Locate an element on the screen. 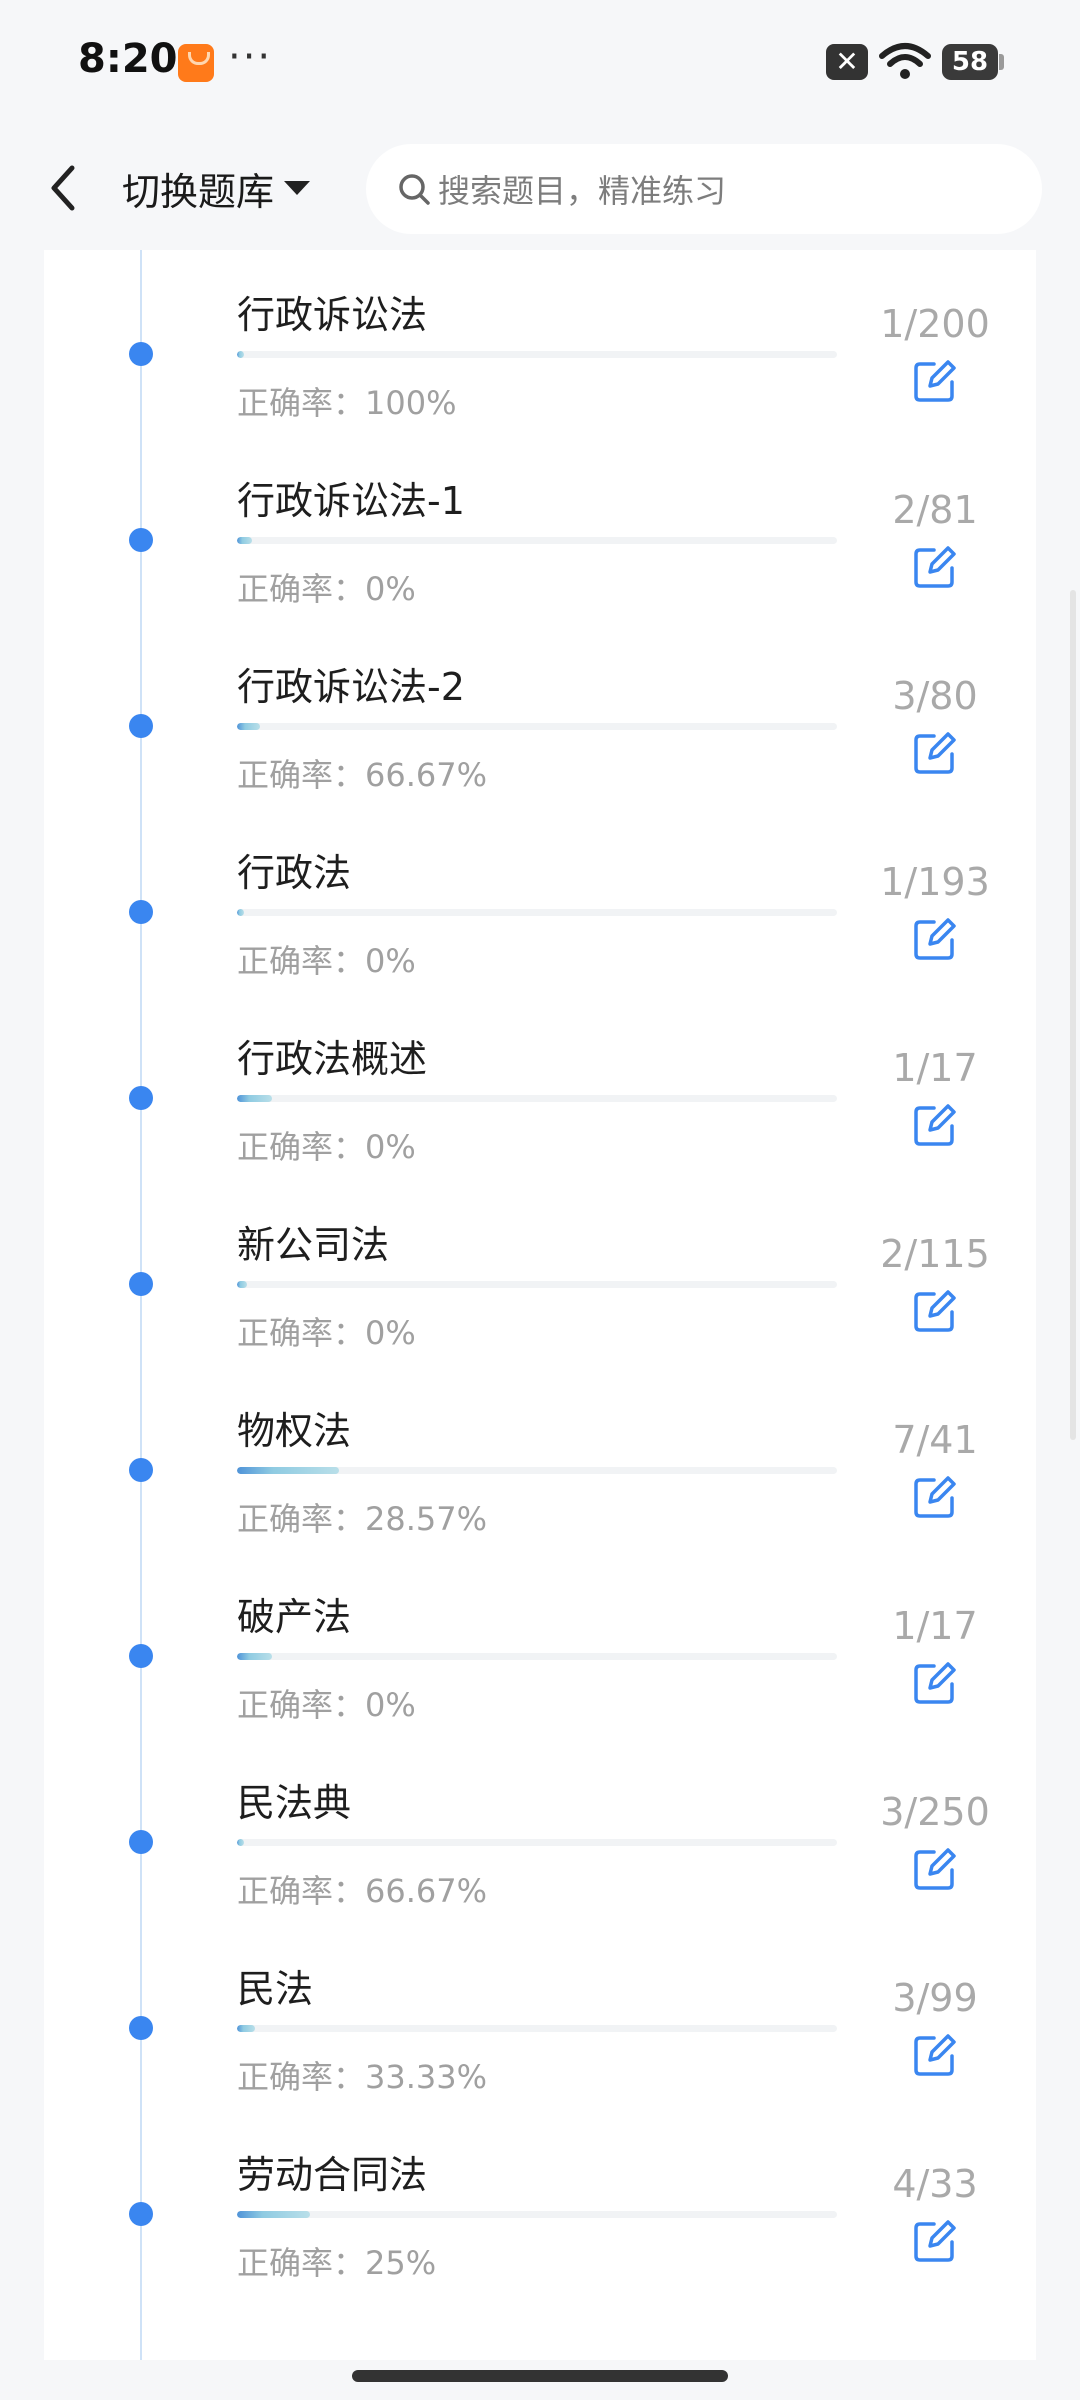 This screenshot has width=1080, height=2400. progress-count: 3/99 is located at coordinates (935, 1998).